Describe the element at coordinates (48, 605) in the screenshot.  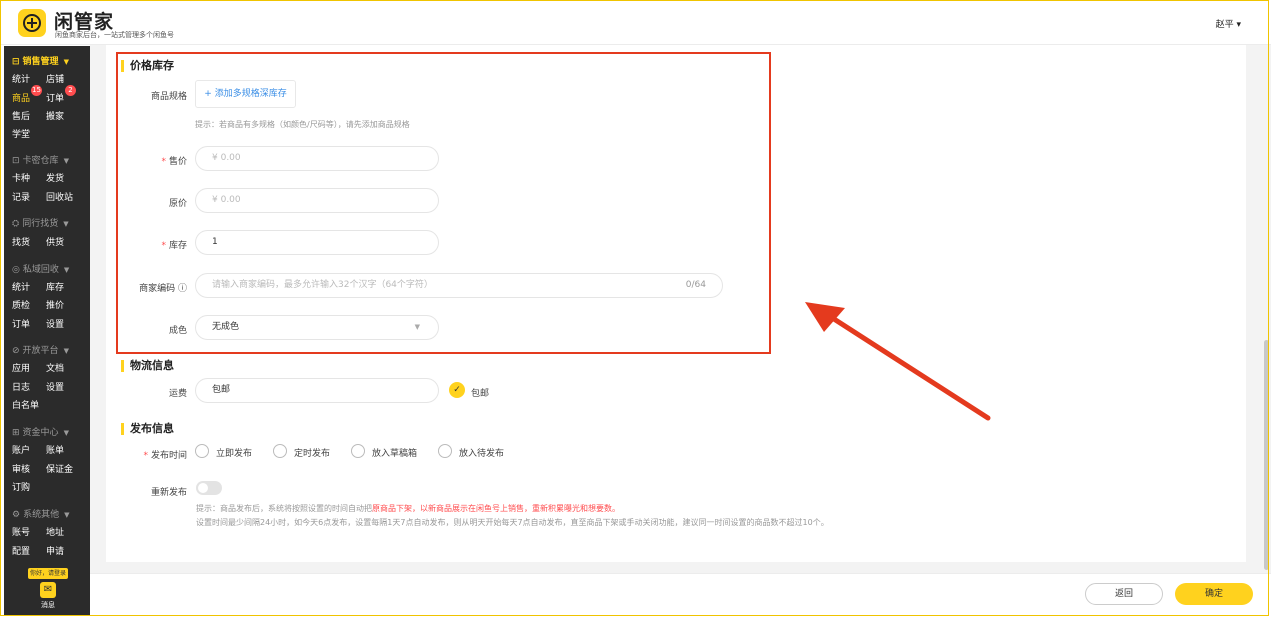
I see `message-label: 消息` at that location.